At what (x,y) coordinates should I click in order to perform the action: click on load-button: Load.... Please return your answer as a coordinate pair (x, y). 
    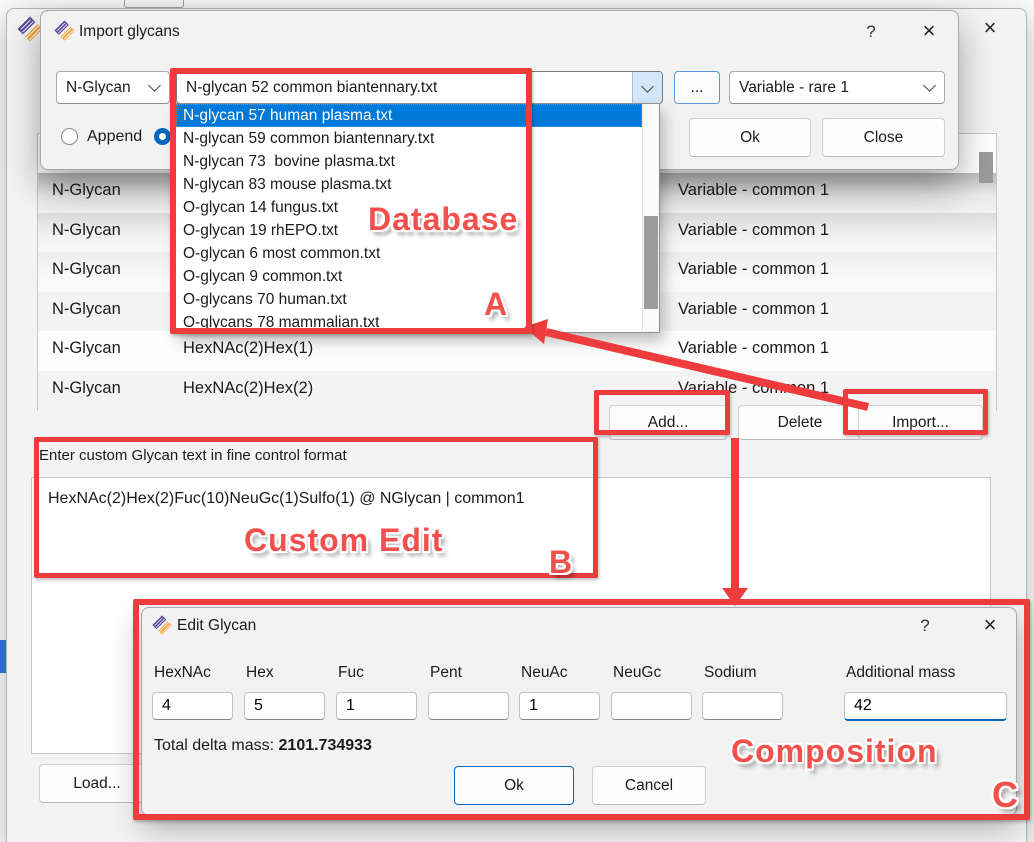
    Looking at the image, I should click on (97, 783).